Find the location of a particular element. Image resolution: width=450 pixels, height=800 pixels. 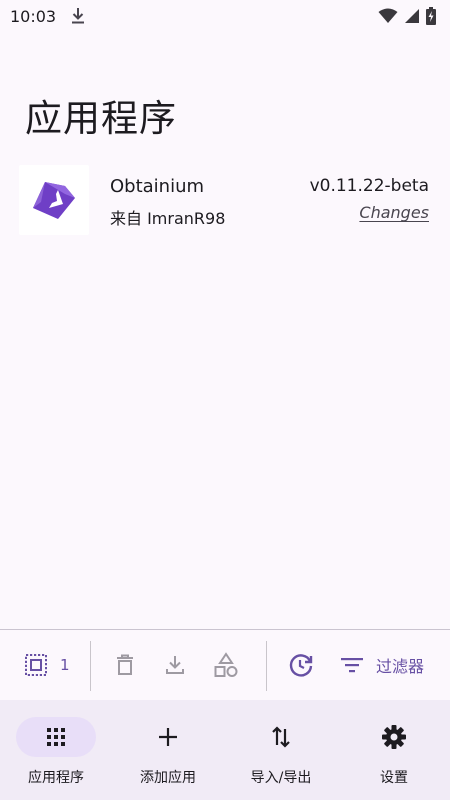

download-notification-icon is located at coordinates (78, 16).